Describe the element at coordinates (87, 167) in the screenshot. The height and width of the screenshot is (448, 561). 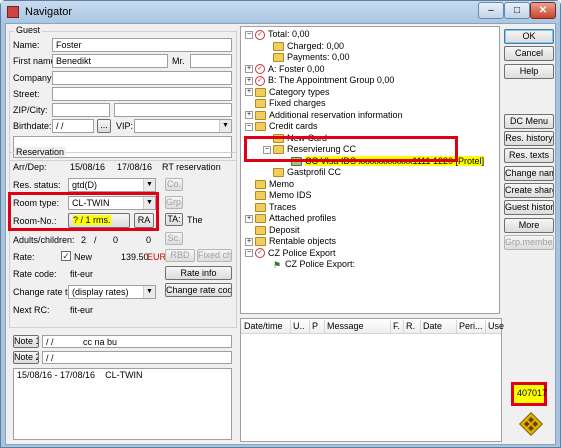
I see `arrival-value: 15/08/16` at that location.